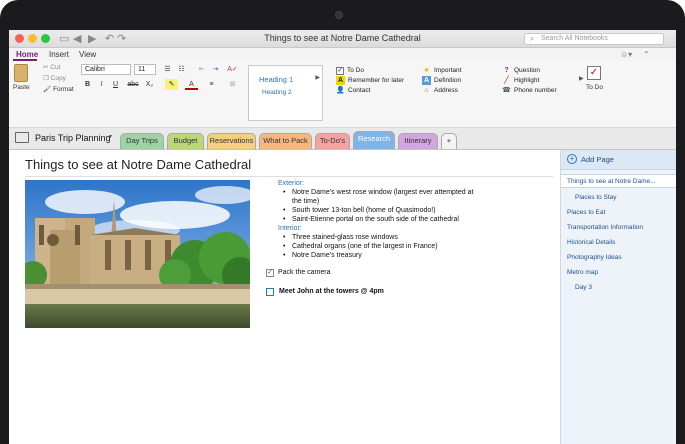 The height and width of the screenshot is (444, 685). What do you see at coordinates (359, 90) in the screenshot?
I see `tag-contact-label: Contact` at bounding box center [359, 90].